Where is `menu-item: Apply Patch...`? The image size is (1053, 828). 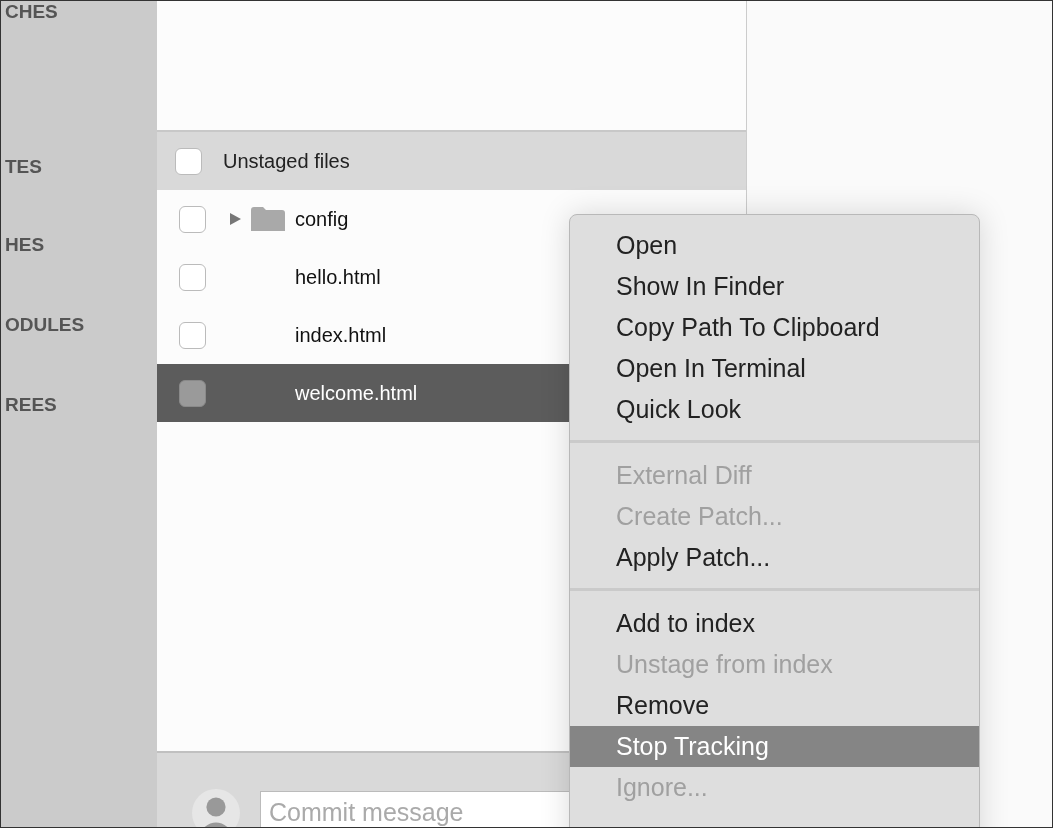
menu-item: Apply Patch... is located at coordinates (774, 557).